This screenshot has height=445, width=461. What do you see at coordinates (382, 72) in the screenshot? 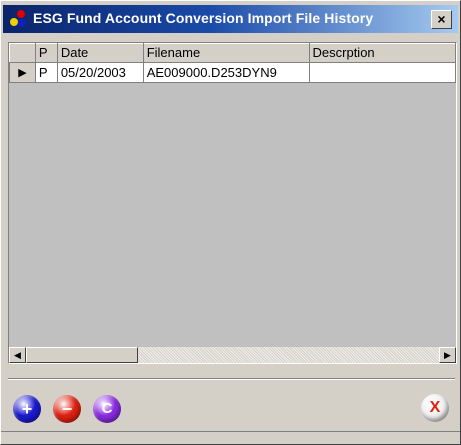
I see `cell-description` at bounding box center [382, 72].